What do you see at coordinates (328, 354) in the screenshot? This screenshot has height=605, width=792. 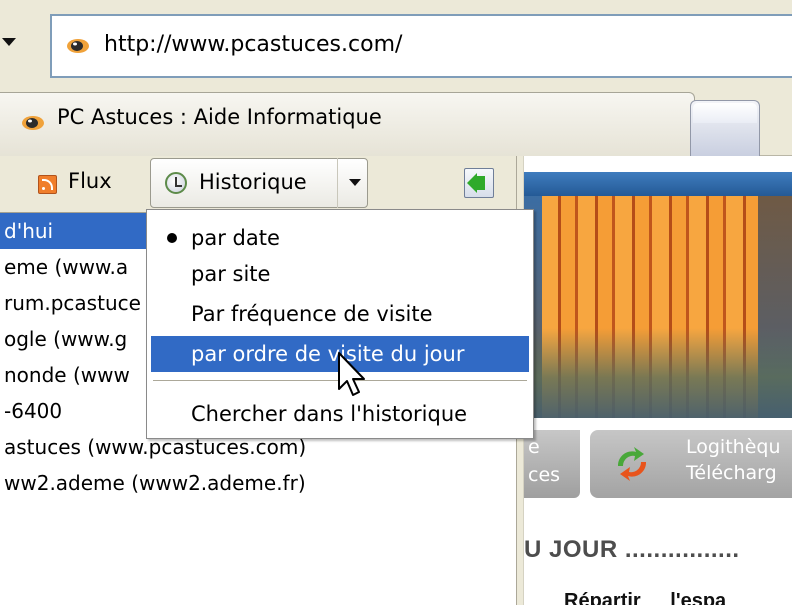 I see `menu-item-label: par ordre de visite du jour` at bounding box center [328, 354].